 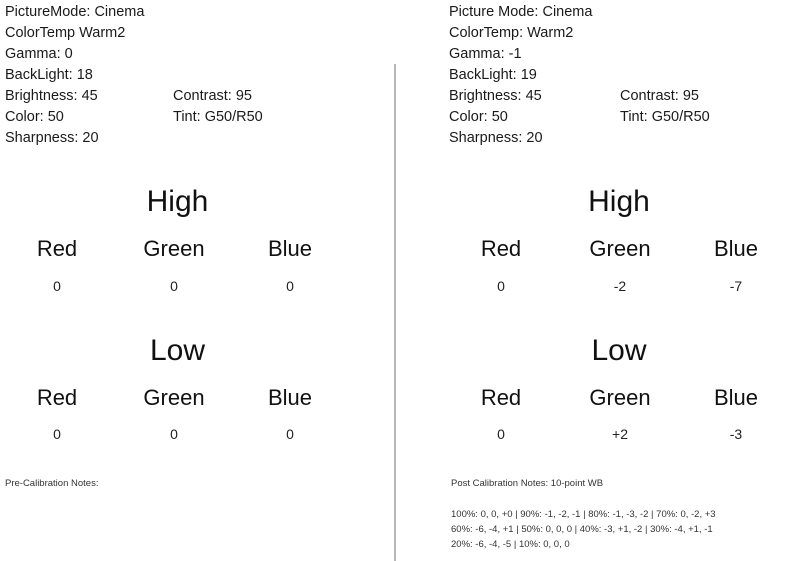 I want to click on picture-mode-setting: PictureMode: Cinema, so click(x=75, y=12).